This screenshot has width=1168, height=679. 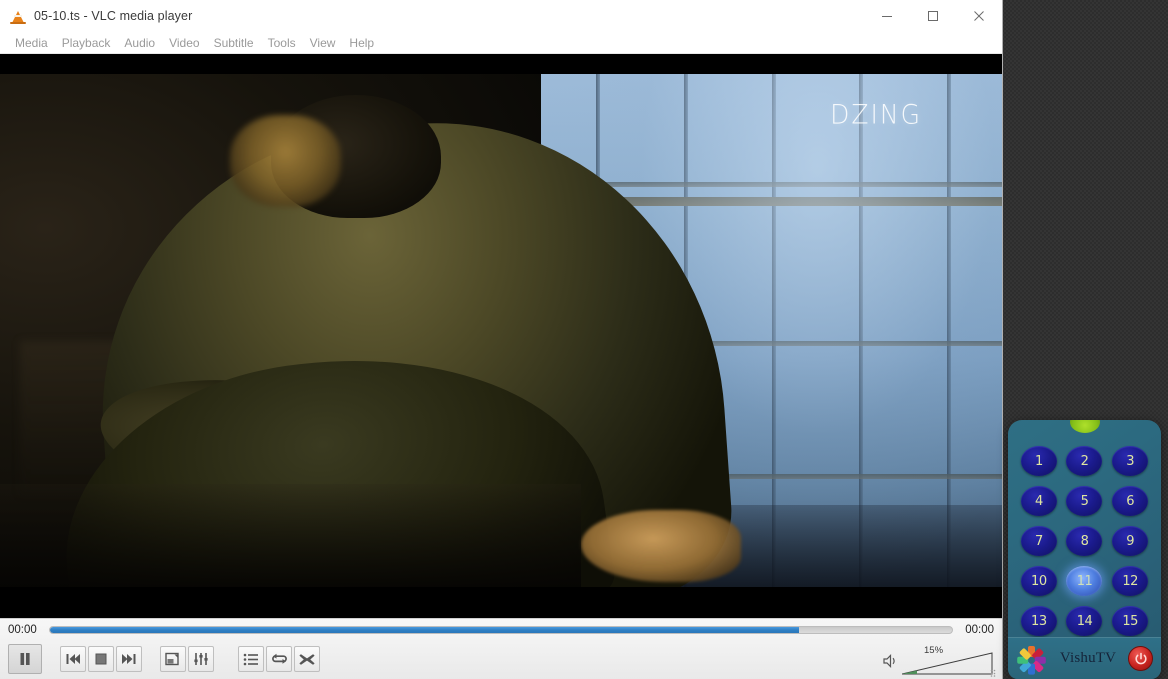 What do you see at coordinates (979, 630) in the screenshot?
I see `total-time-label: 00:00` at bounding box center [979, 630].